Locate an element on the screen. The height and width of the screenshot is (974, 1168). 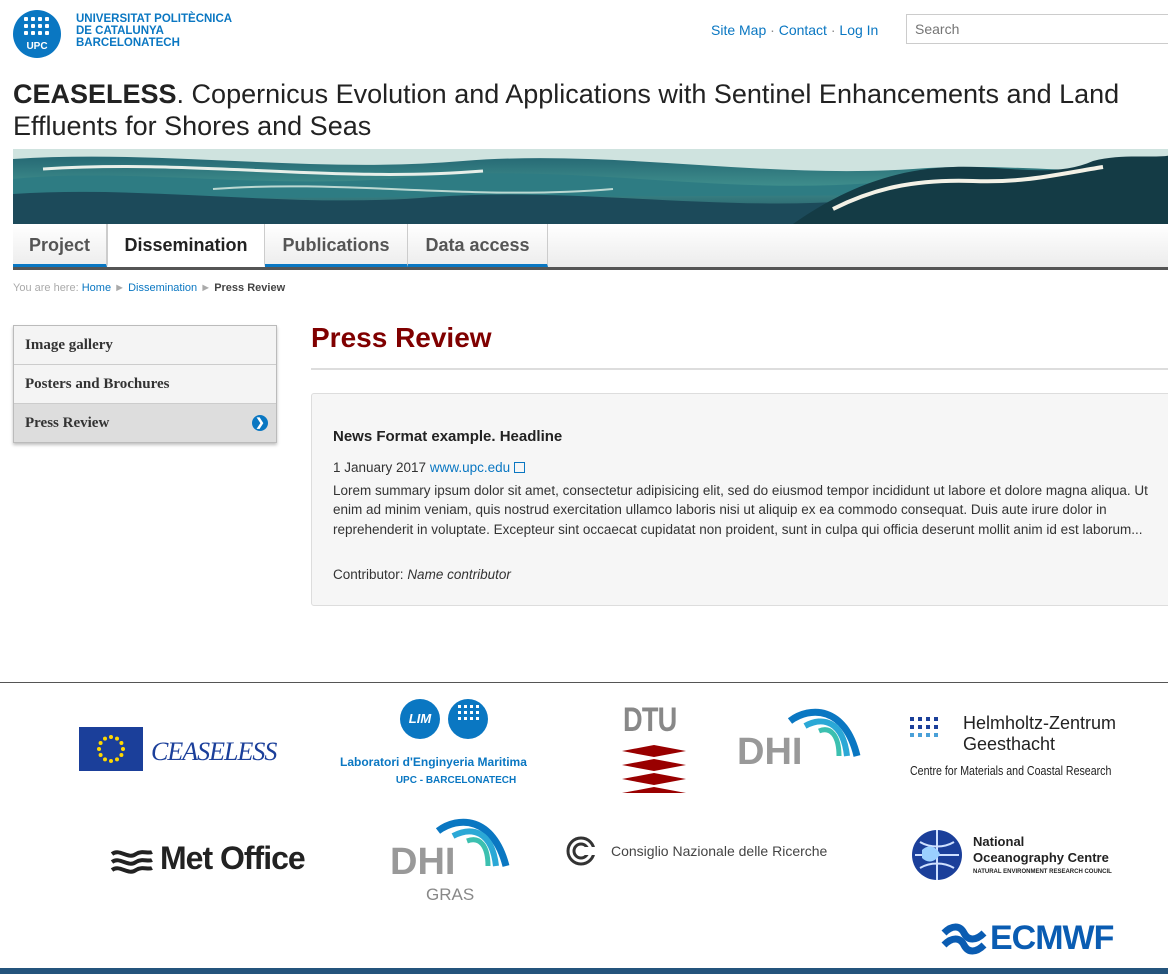
breadcrumb-prefix: You are here: is located at coordinates (46, 288).